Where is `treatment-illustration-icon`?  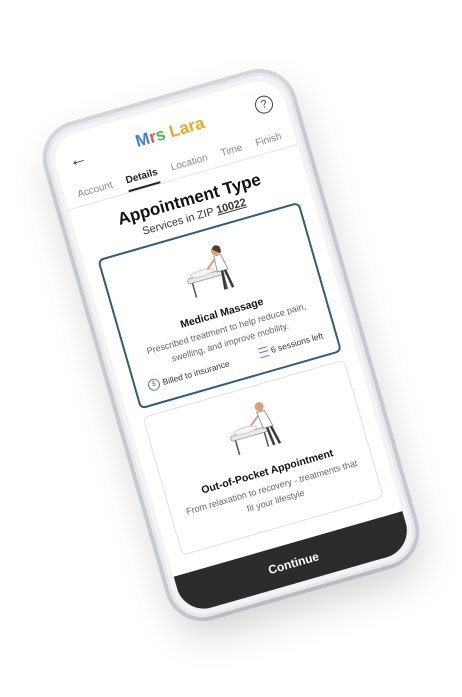 treatment-illustration-icon is located at coordinates (256, 429).